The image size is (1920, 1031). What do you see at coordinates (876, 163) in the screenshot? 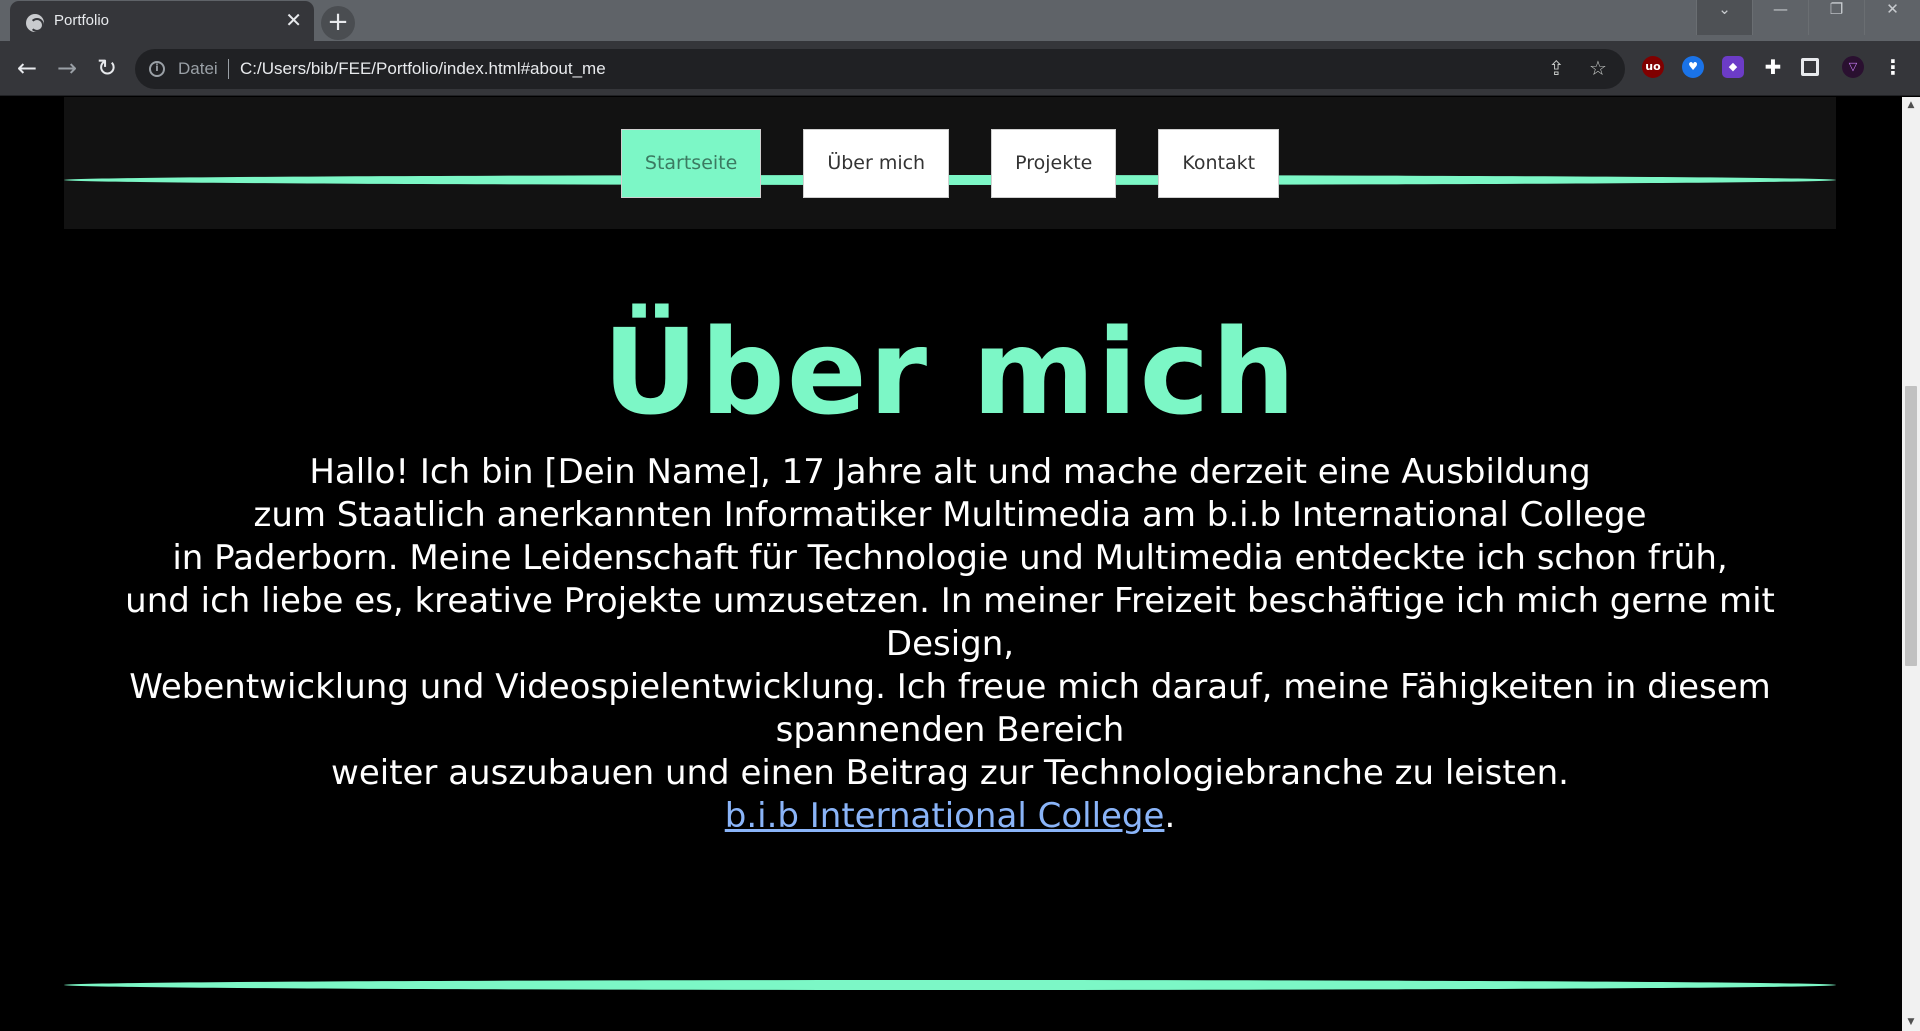
I see `nav-item-ueber-mich: Über mich` at bounding box center [876, 163].